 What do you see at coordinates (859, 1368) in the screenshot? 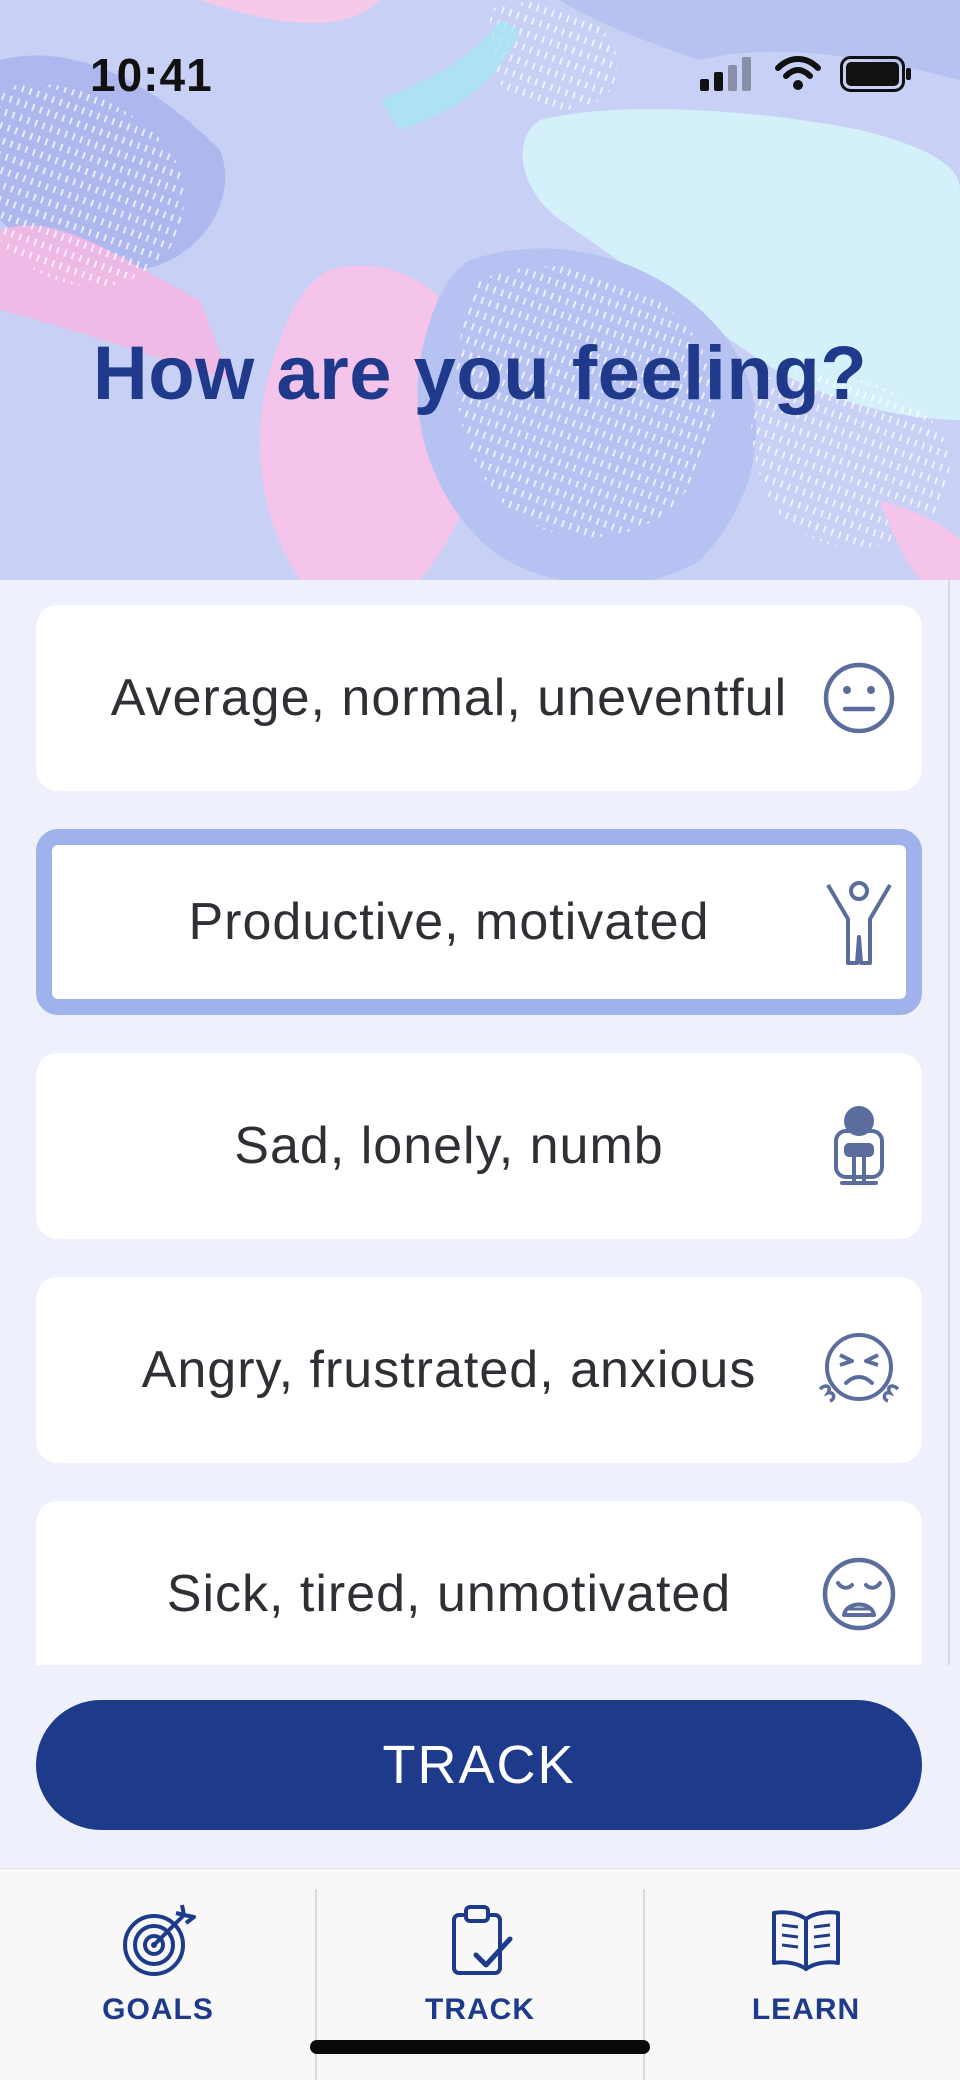
I see `angry-face-icon` at bounding box center [859, 1368].